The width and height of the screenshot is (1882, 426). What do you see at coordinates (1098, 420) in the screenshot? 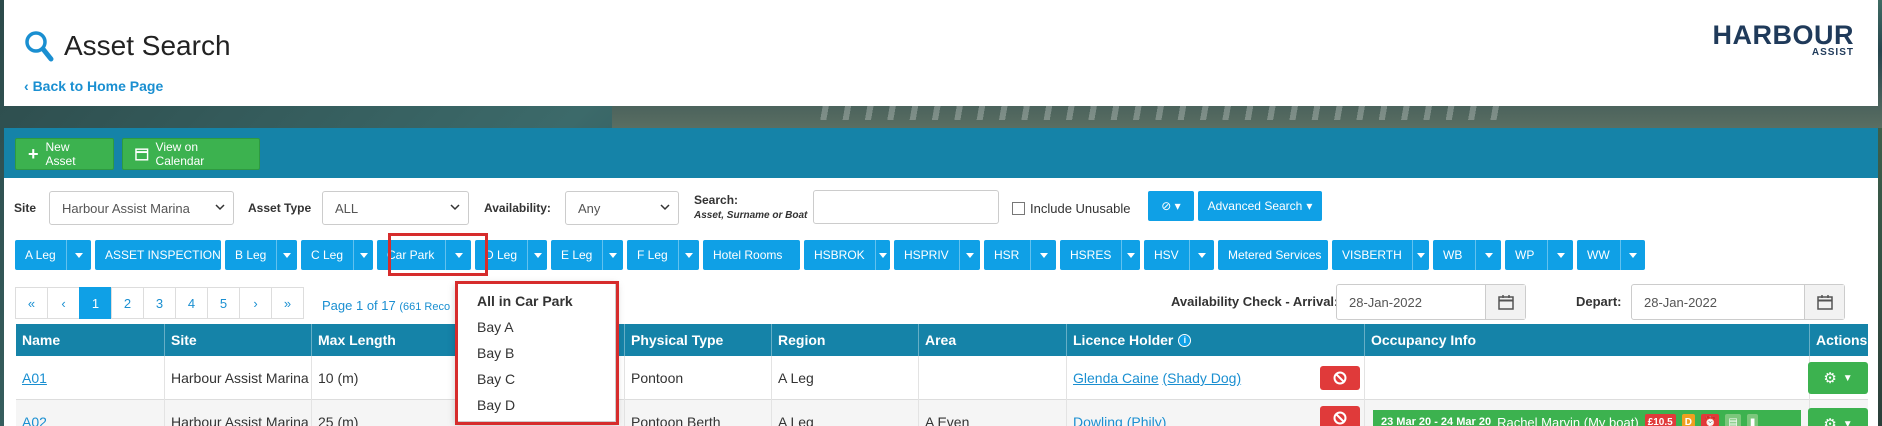
I see `holder-link: Dowling` at bounding box center [1098, 420].